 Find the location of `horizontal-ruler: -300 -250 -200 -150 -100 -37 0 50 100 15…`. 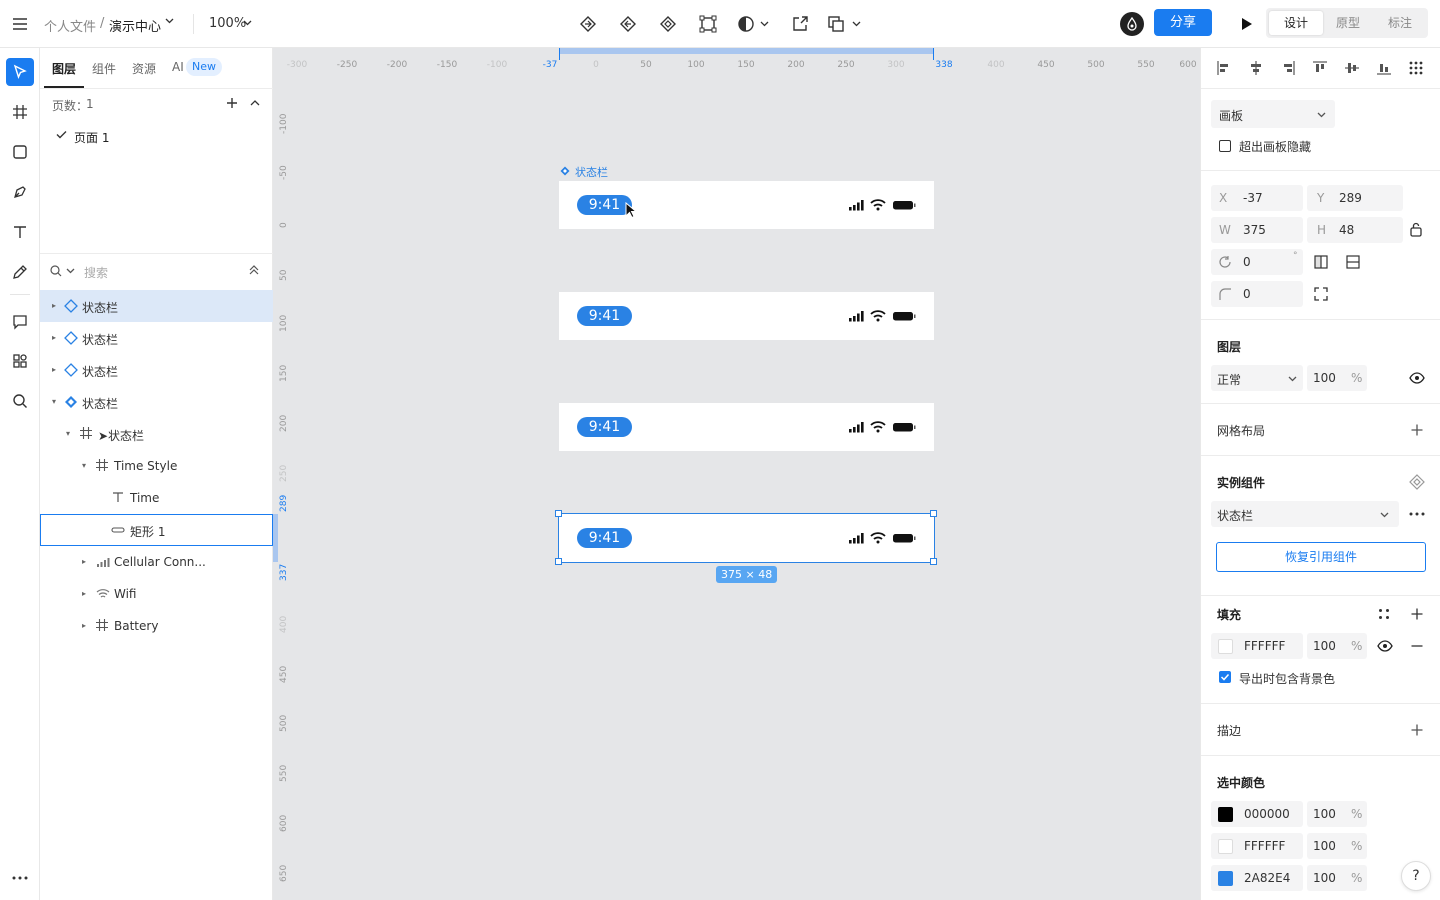

horizontal-ruler: -300 -250 -200 -150 -100 -37 0 50 100 15… is located at coordinates (736, 62).